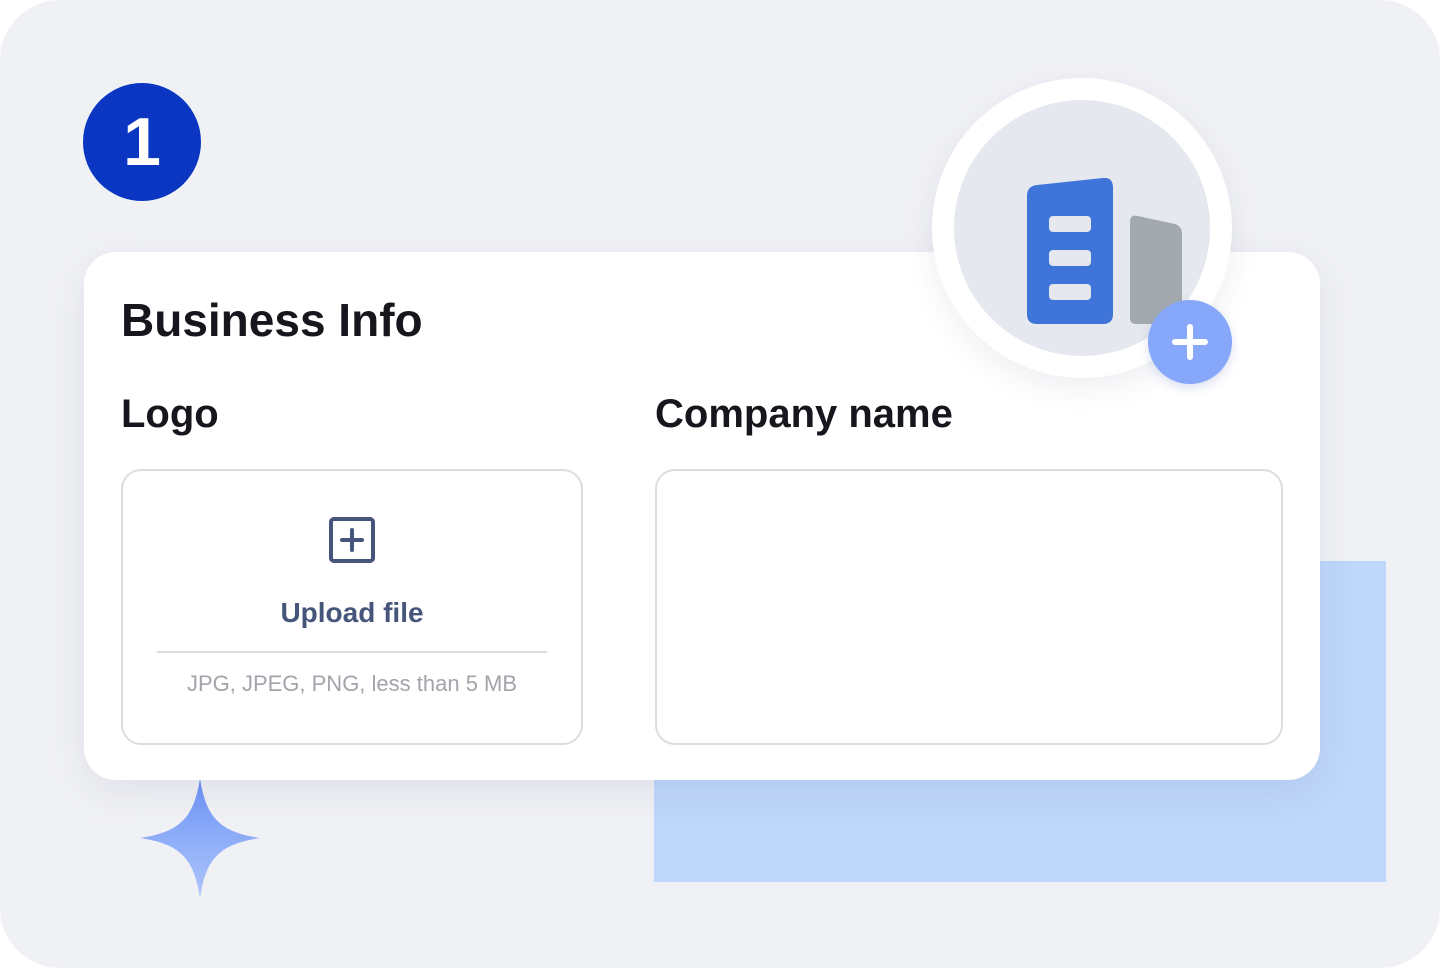 The height and width of the screenshot is (968, 1440). What do you see at coordinates (170, 414) in the screenshot?
I see `logo-label: Logo` at bounding box center [170, 414].